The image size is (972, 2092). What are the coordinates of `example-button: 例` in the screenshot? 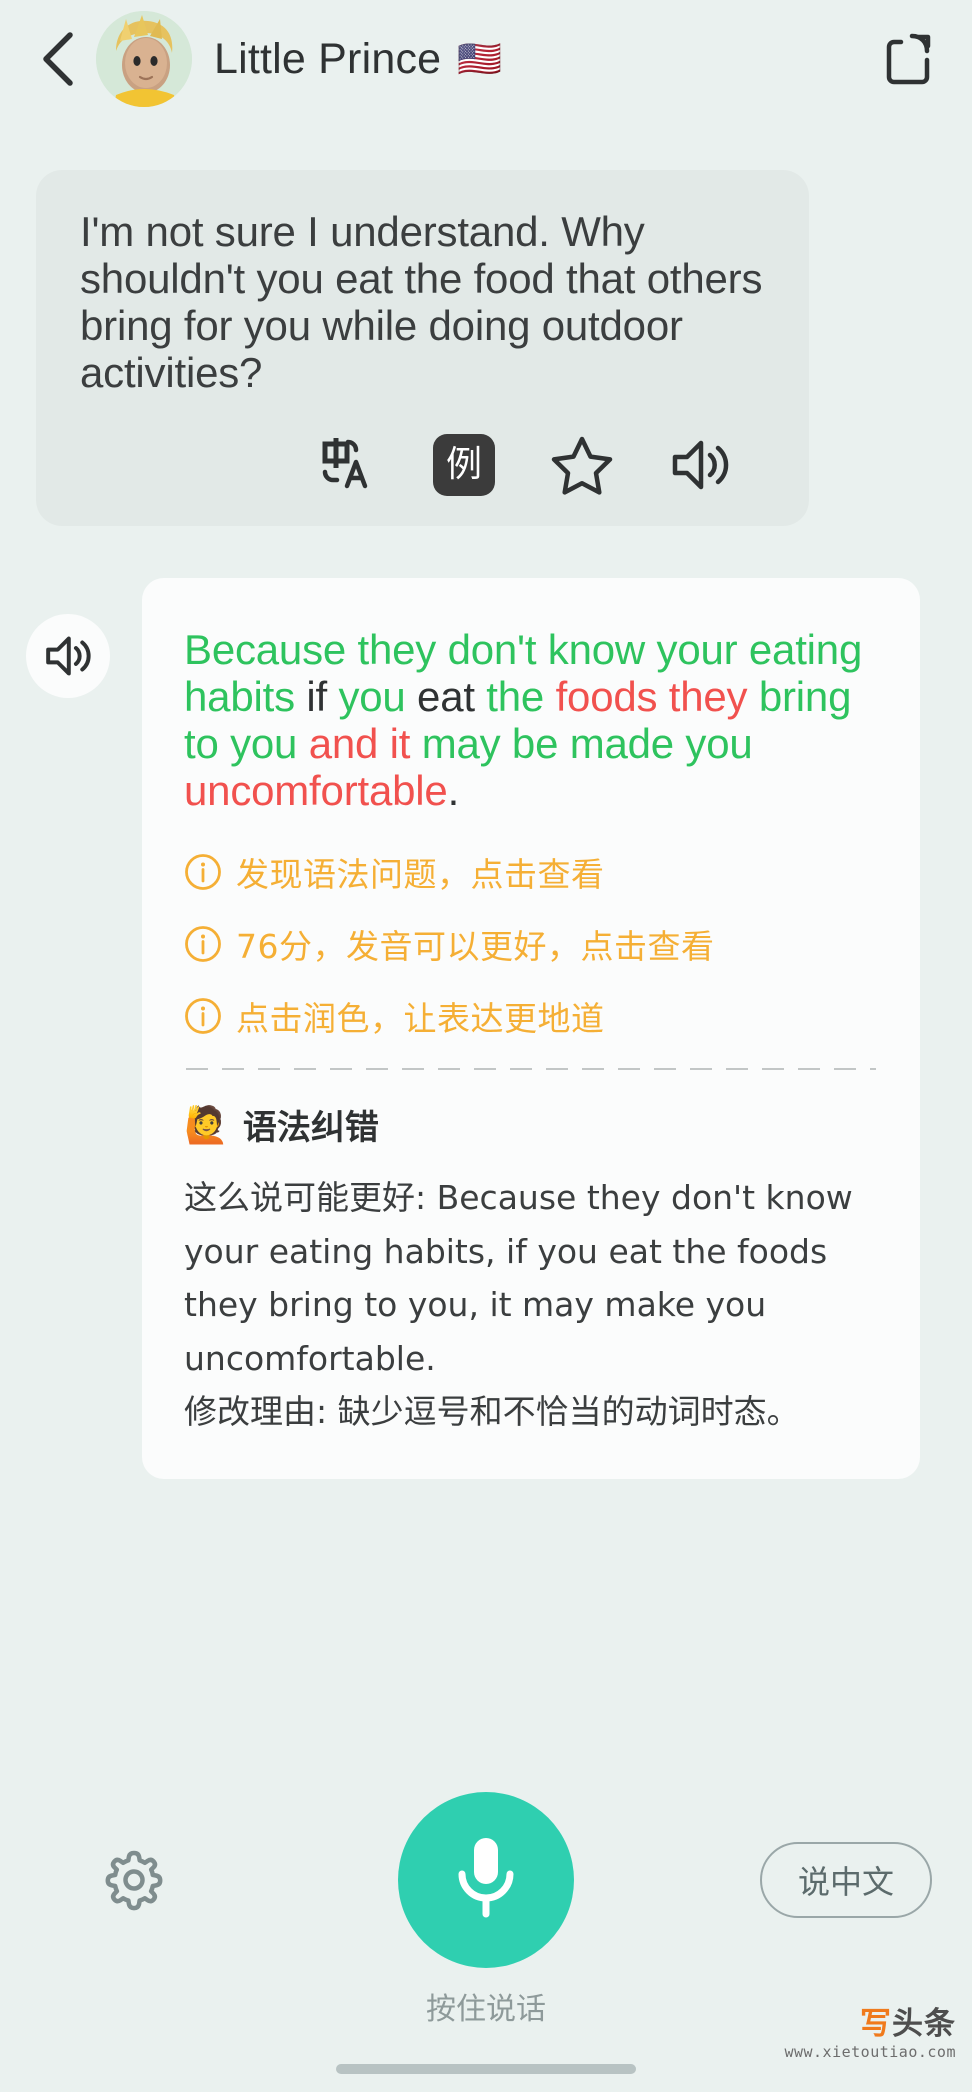 It's located at (464, 465).